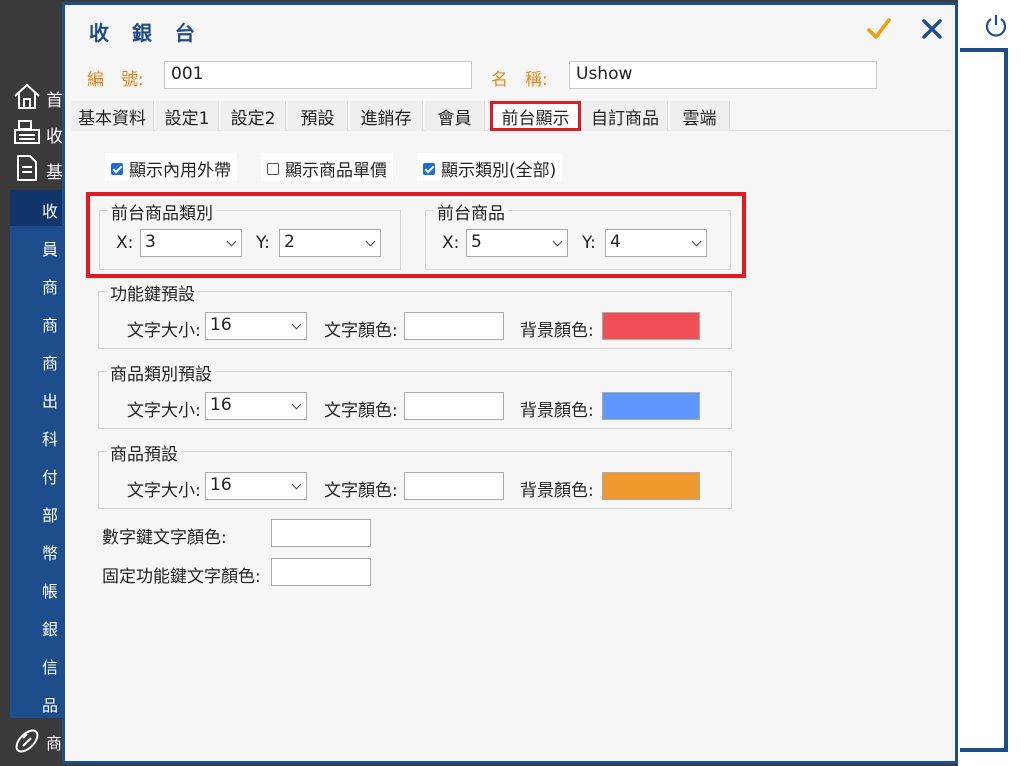  I want to click on group-function-key-preset: 功能鍵預設 文字大小: 16 文字顏色: 背景顏色:, so click(415, 314).